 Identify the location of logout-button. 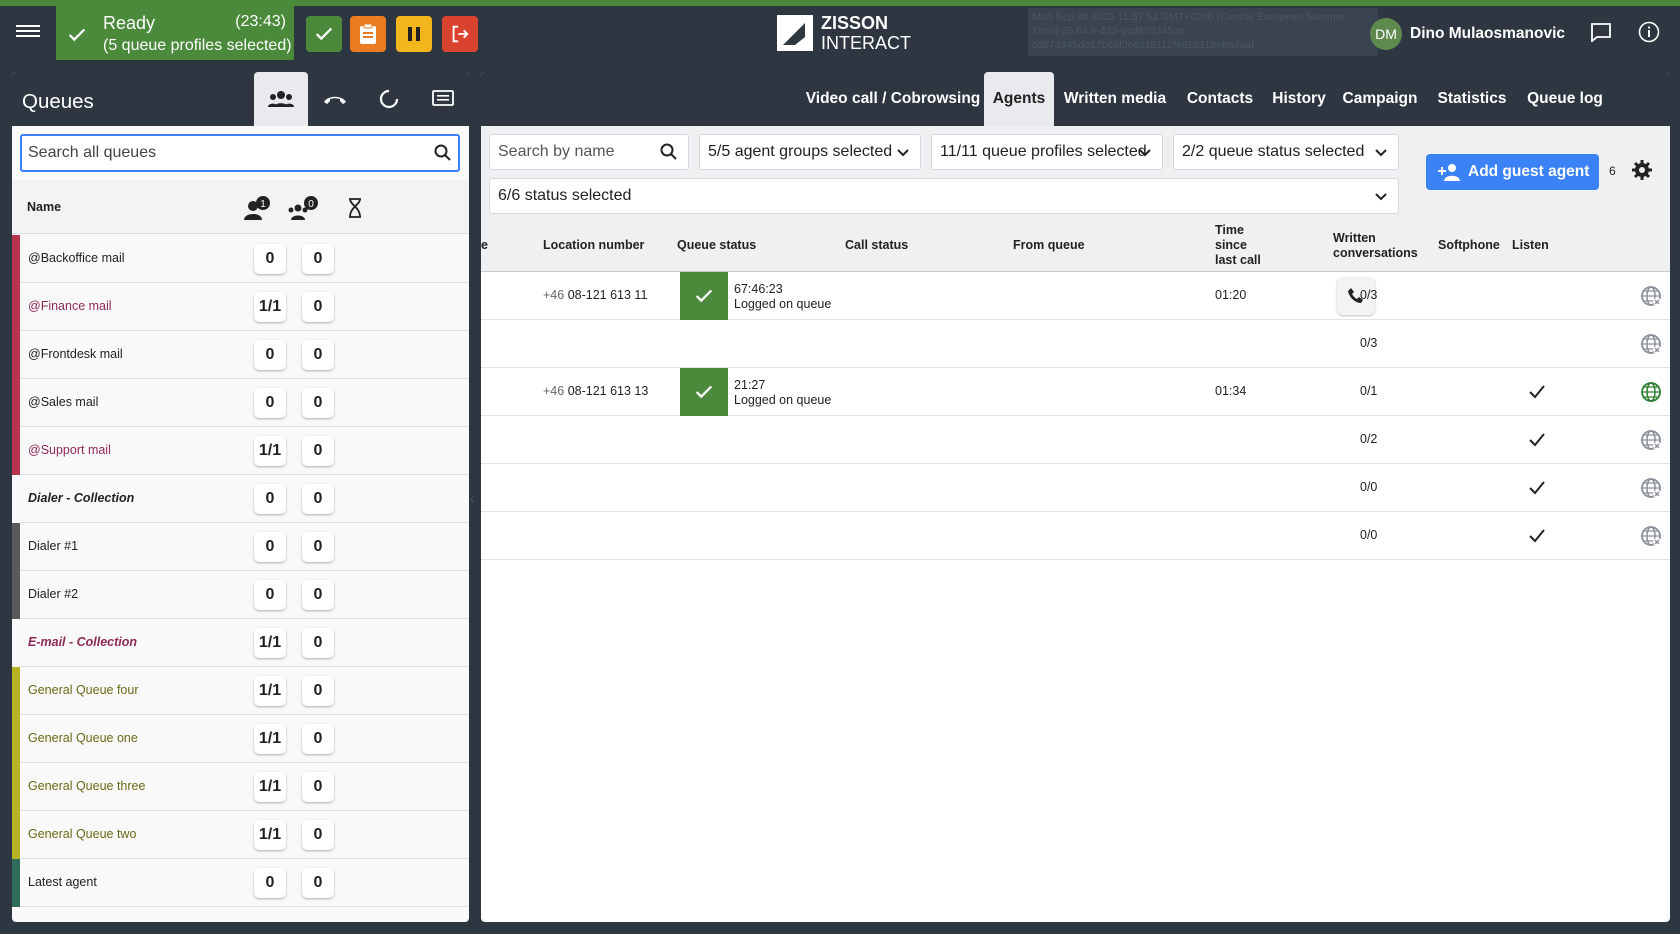
(460, 34).